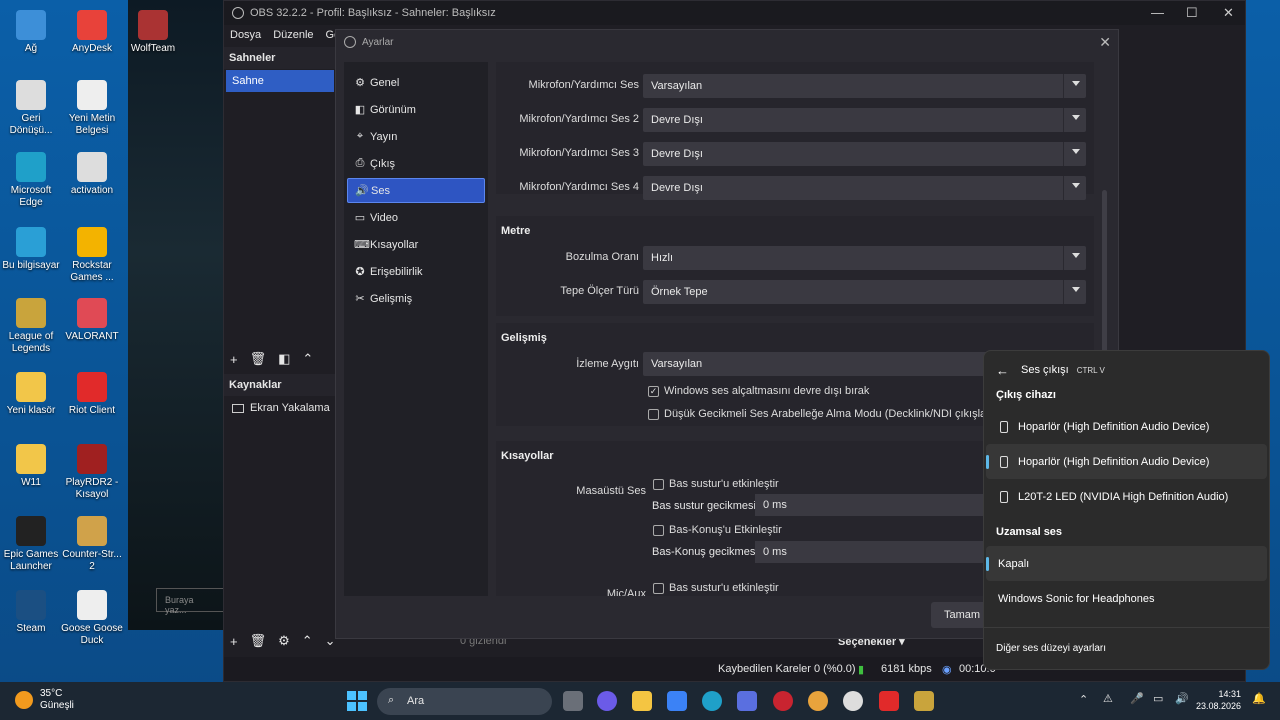 The width and height of the screenshot is (1280, 720). I want to click on desktop-icon: AnyDesk, so click(92, 32).